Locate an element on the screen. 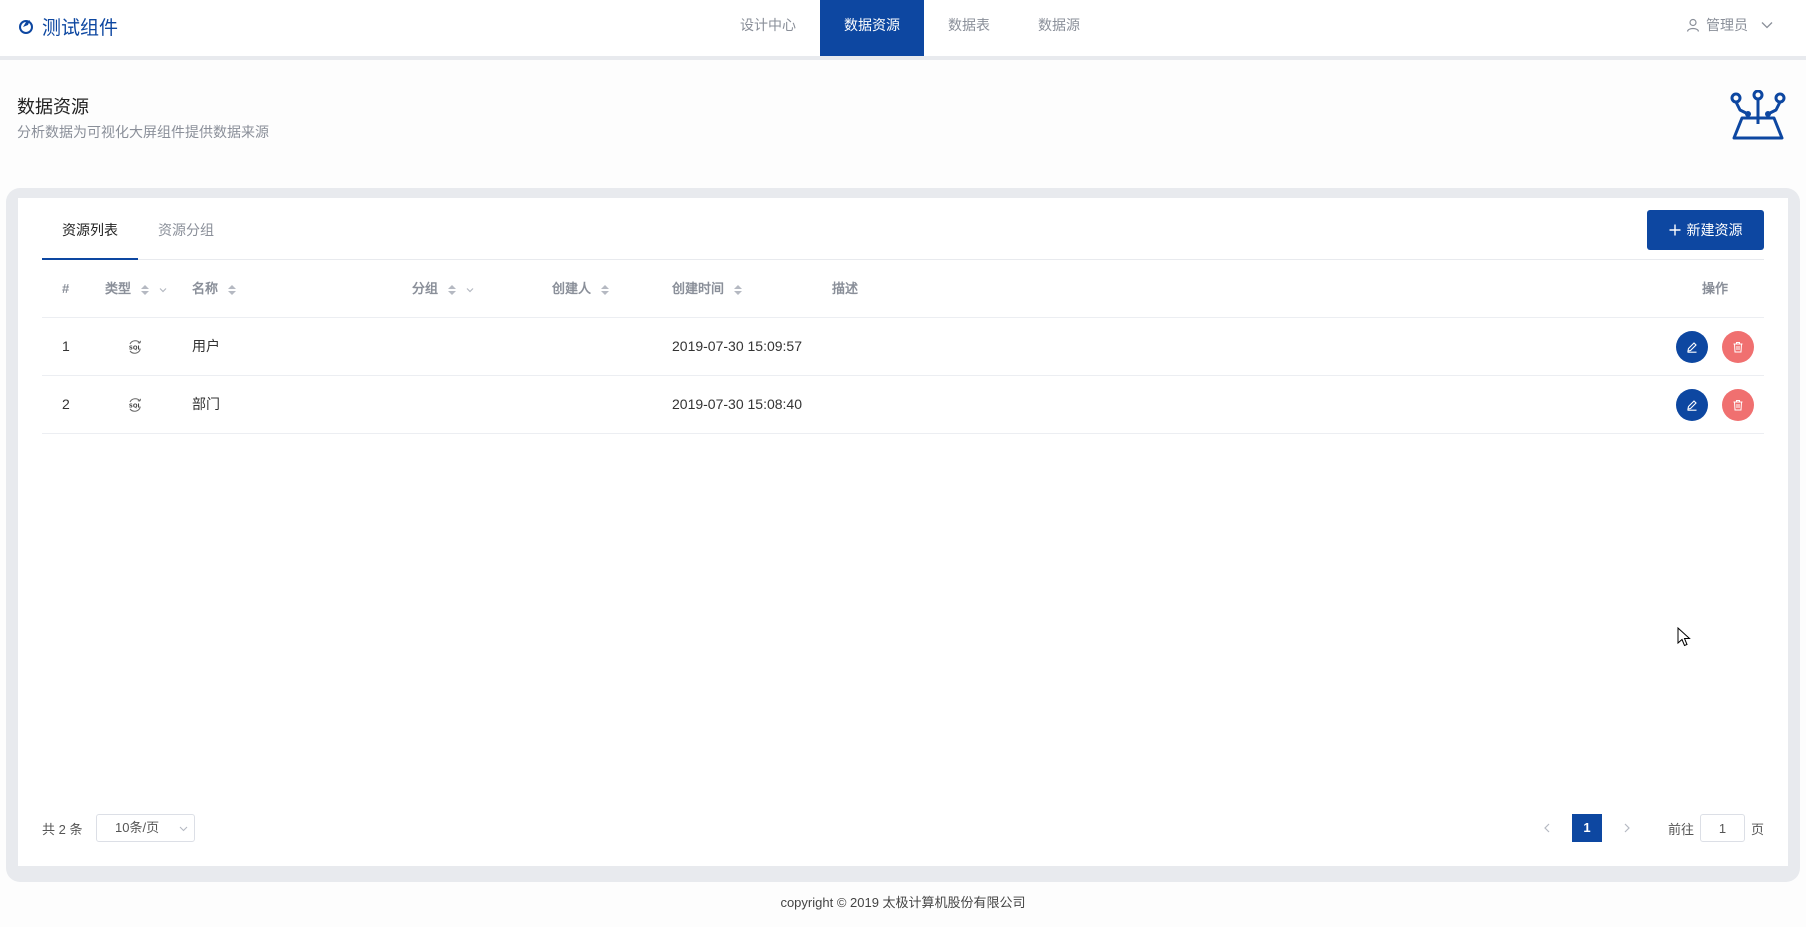 This screenshot has width=1806, height=927. goto-page-input is located at coordinates (1722, 828).